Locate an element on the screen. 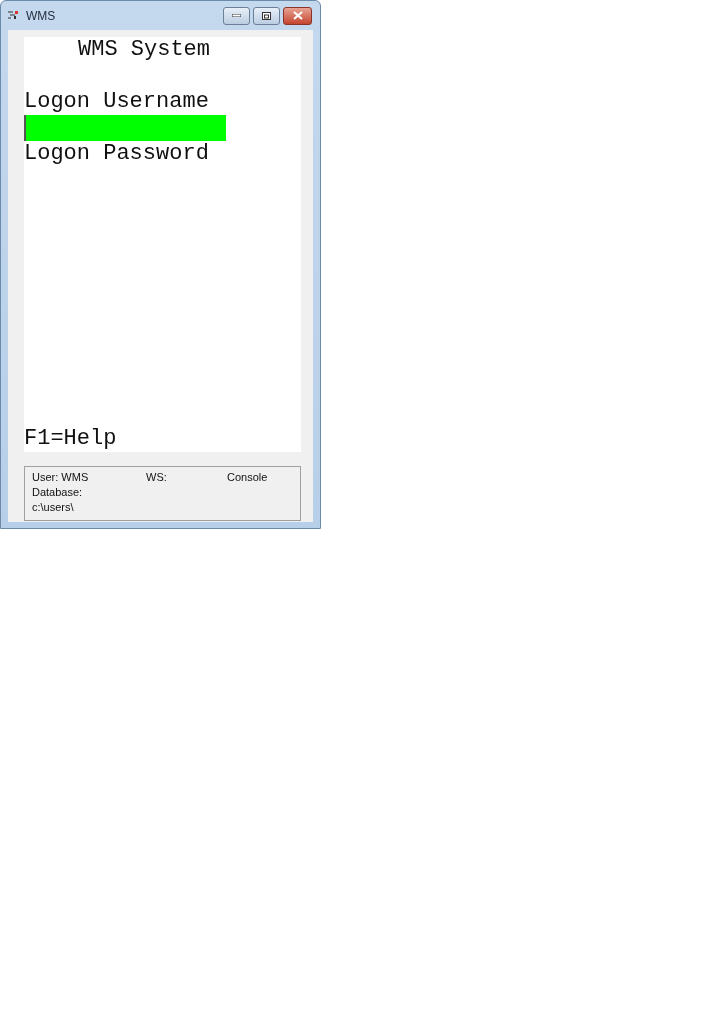  close-button is located at coordinates (297, 15).